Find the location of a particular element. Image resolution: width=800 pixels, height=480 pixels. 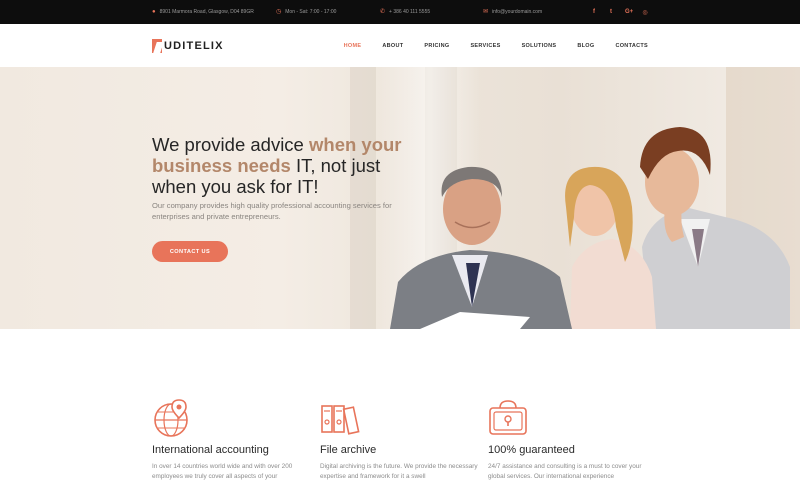

site-logo: UDITELIX is located at coordinates (188, 45).